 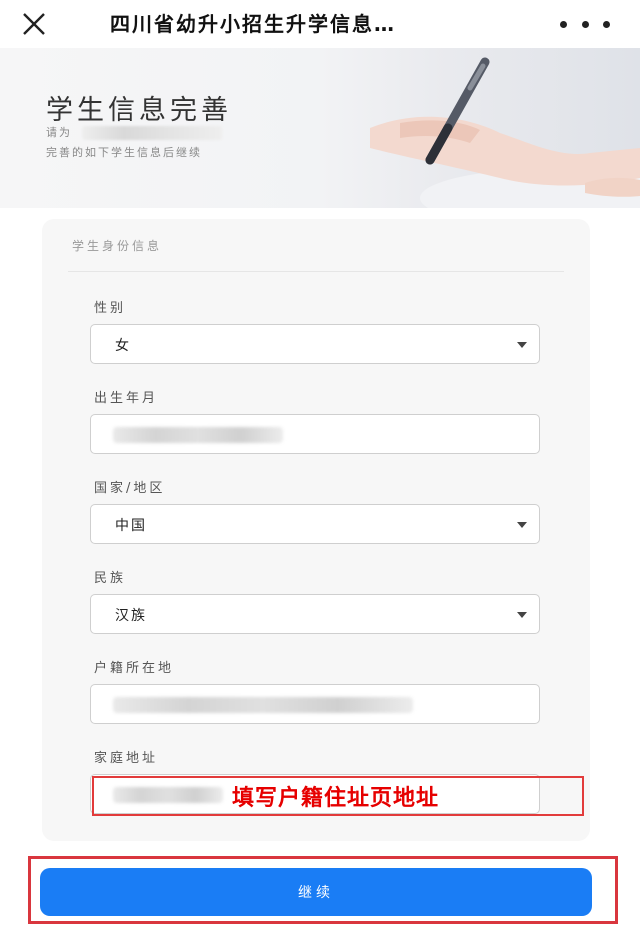 I want to click on redacted-birth-date, so click(x=198, y=435).